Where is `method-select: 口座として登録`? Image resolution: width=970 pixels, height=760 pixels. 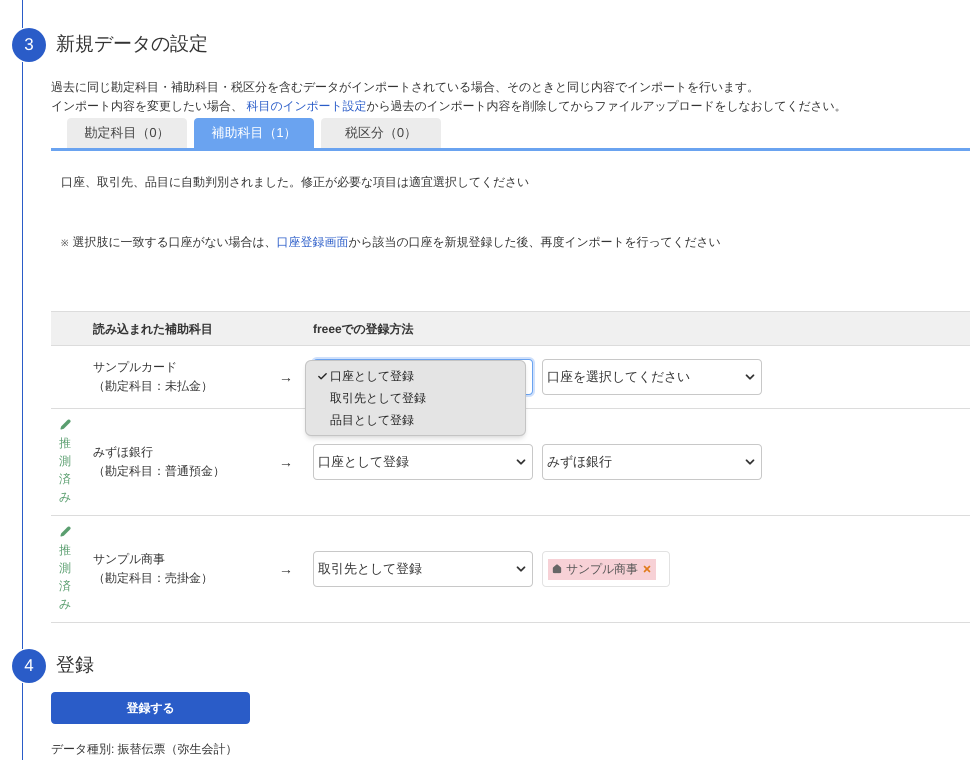
method-select: 口座として登録 is located at coordinates (423, 462).